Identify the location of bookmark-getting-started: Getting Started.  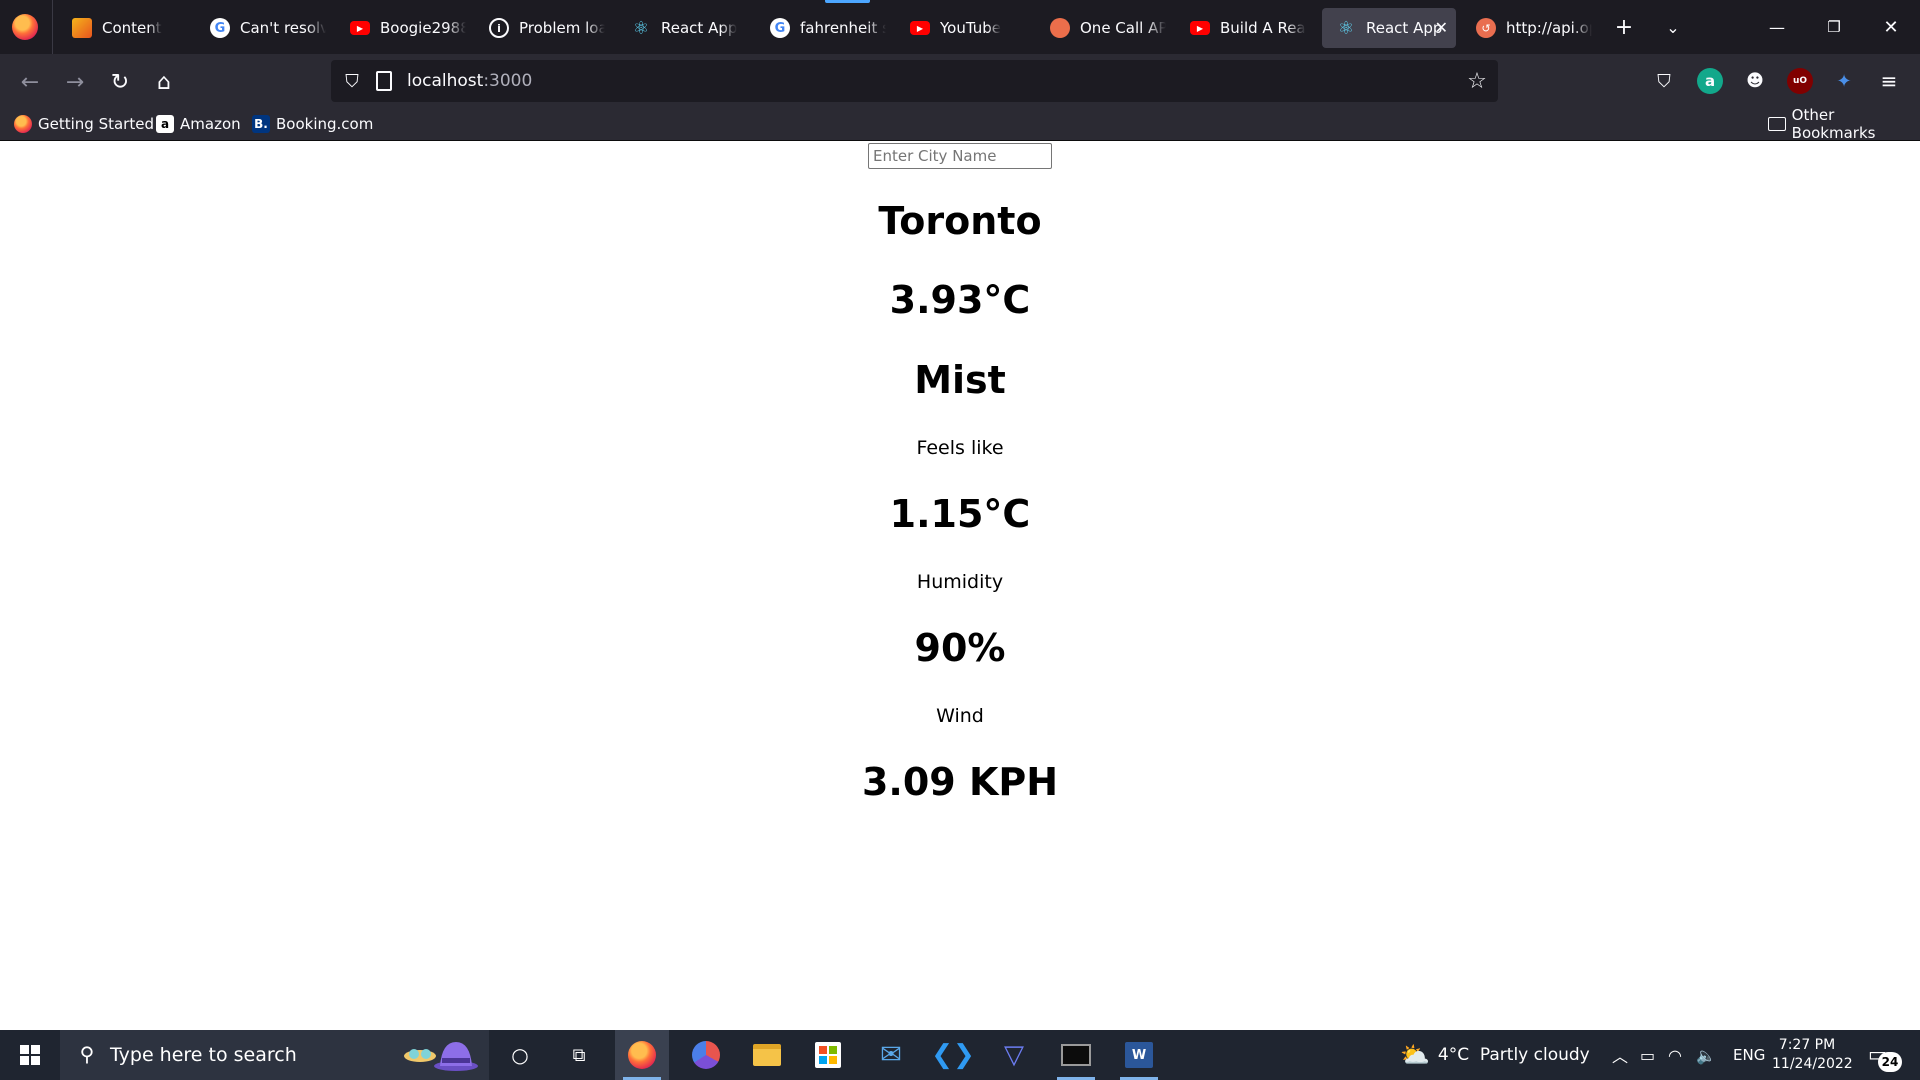
(84, 124).